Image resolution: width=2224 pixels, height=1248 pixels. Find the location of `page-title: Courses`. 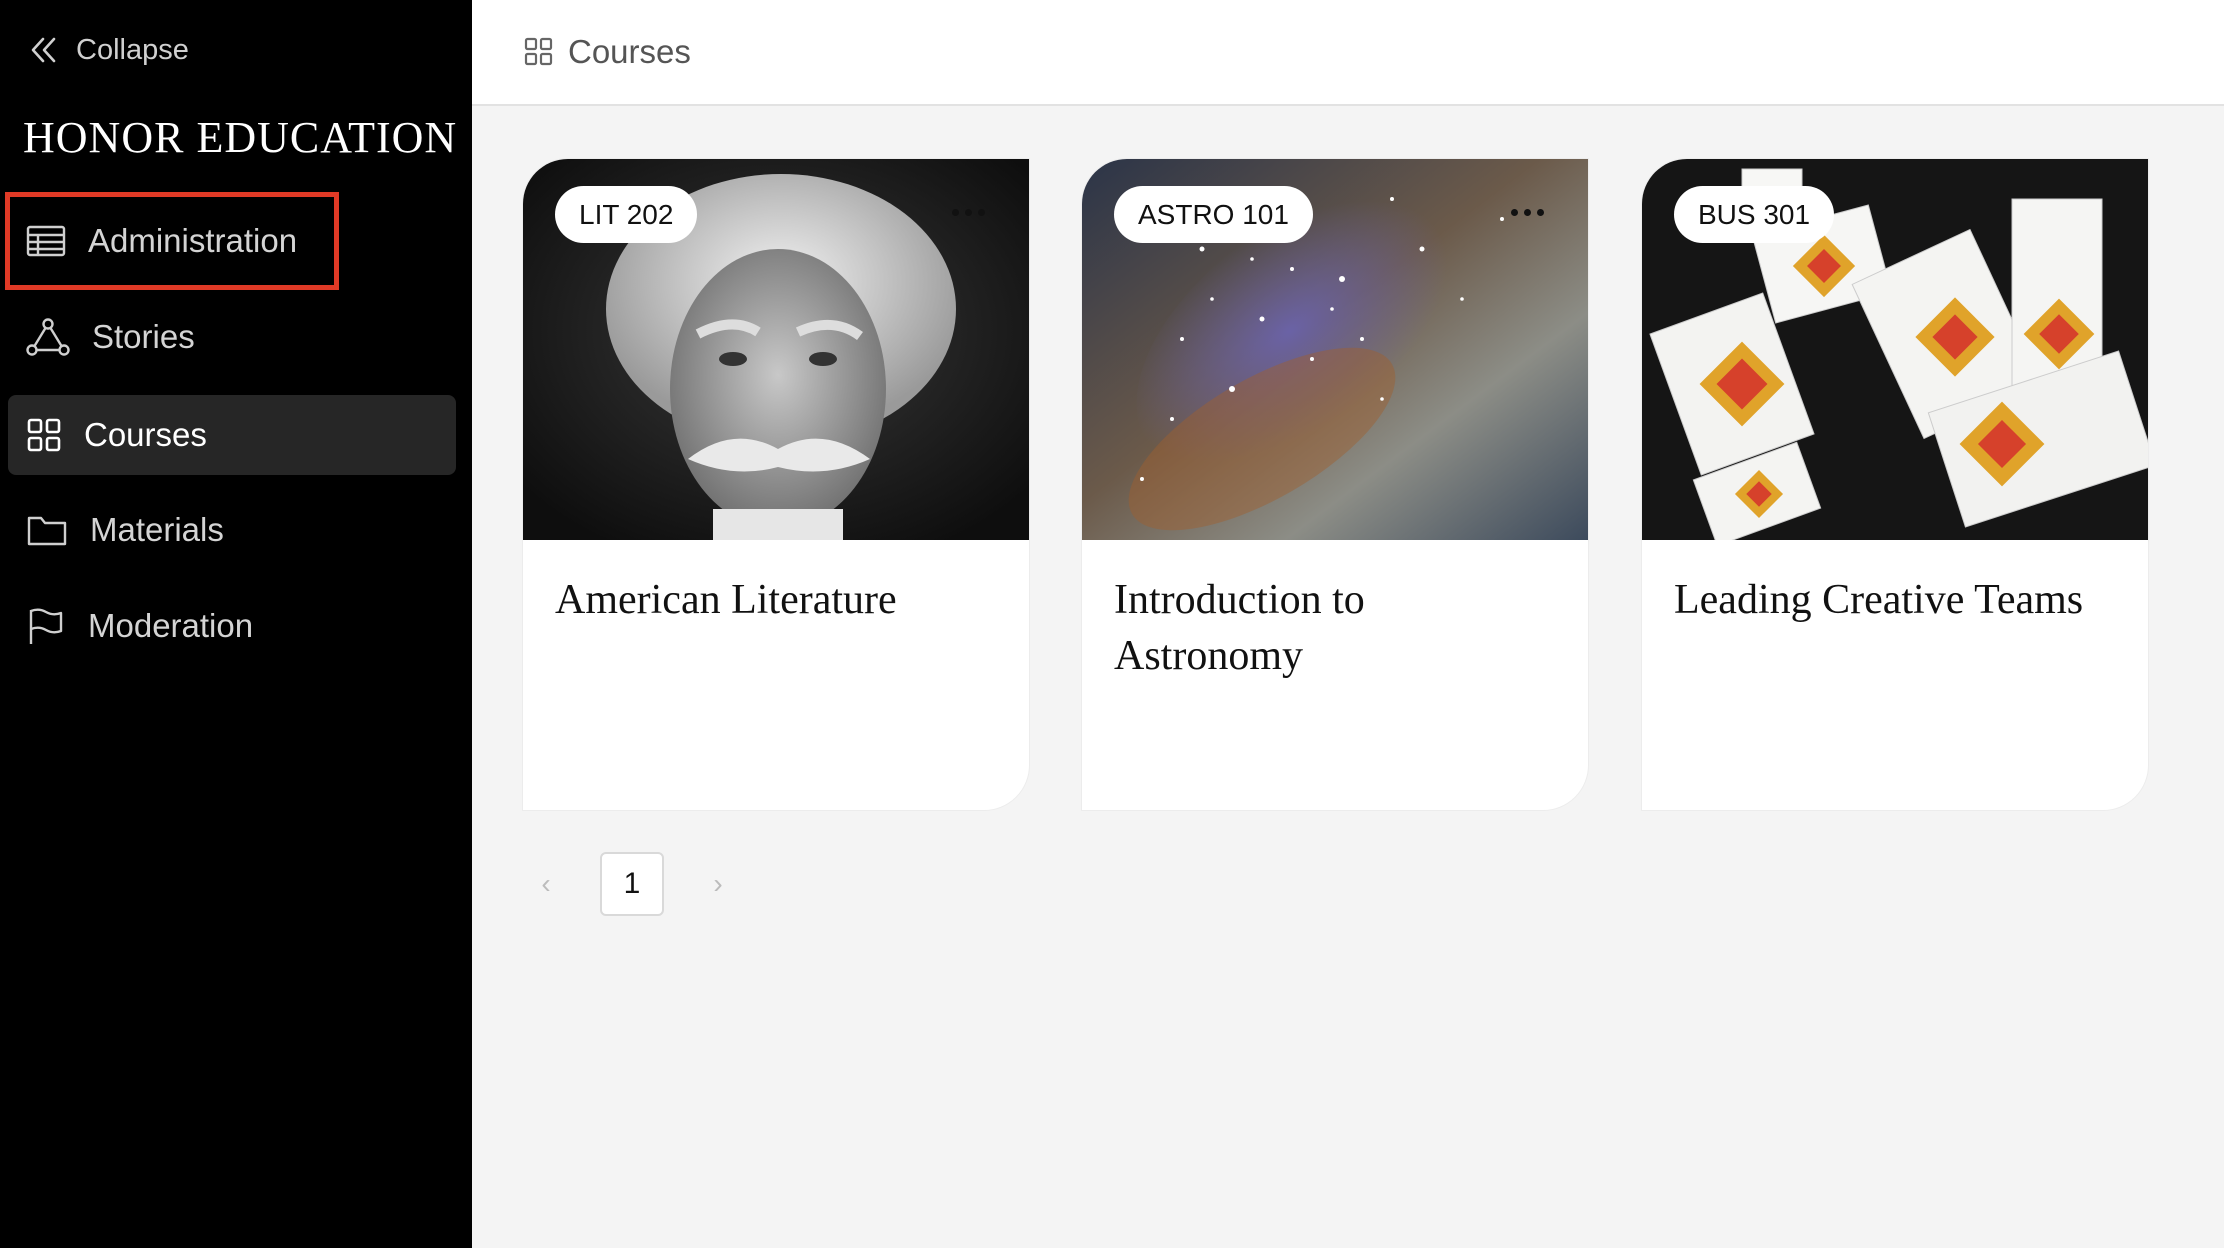

page-title: Courses is located at coordinates (629, 51).